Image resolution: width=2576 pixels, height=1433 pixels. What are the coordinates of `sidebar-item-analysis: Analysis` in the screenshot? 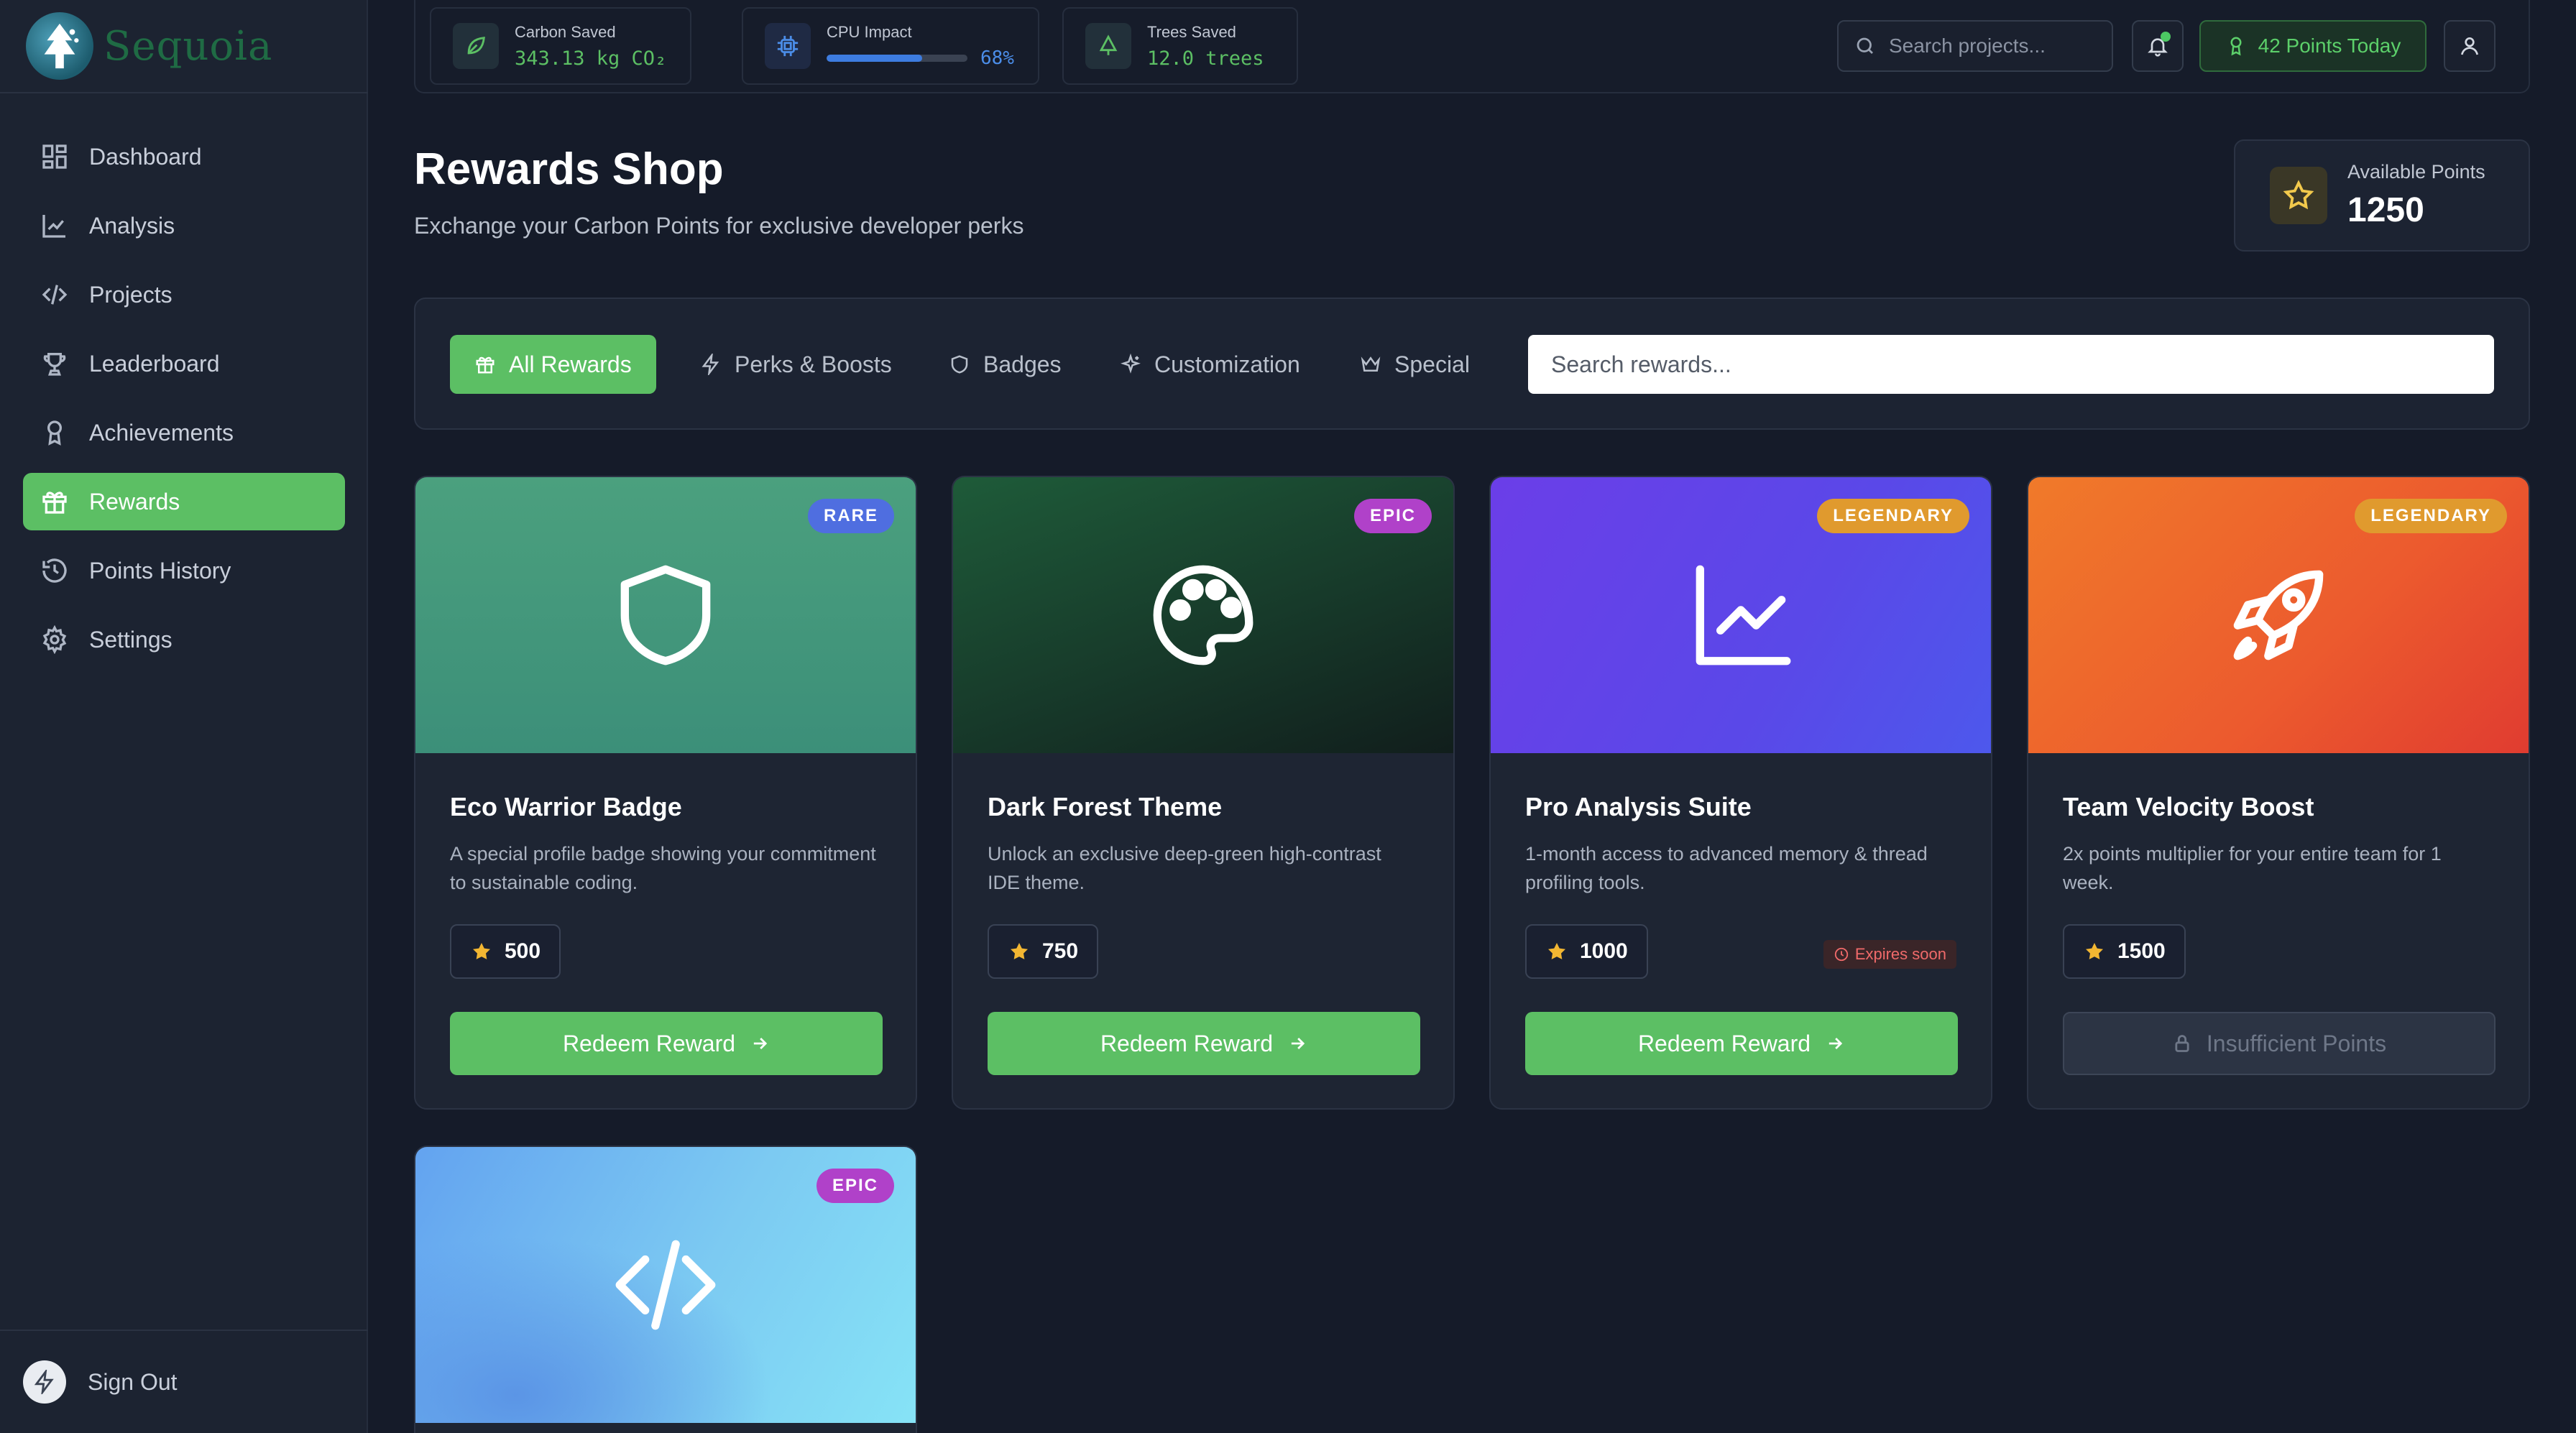 It's located at (184, 225).